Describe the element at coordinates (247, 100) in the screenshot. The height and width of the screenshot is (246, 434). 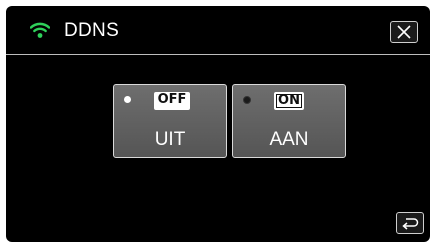
I see `radio-indicator-on` at that location.